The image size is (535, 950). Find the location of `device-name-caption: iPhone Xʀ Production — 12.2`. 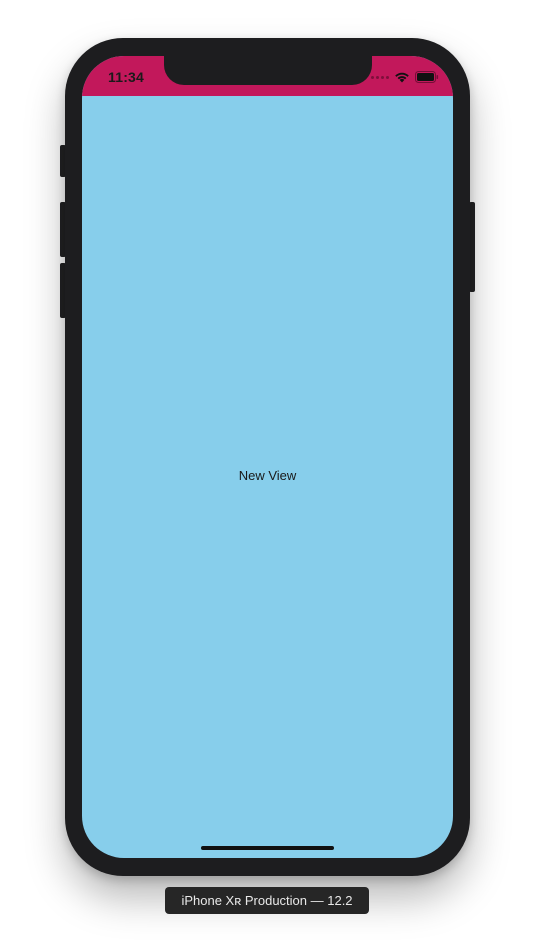

device-name-caption: iPhone Xʀ Production — 12.2 is located at coordinates (267, 900).